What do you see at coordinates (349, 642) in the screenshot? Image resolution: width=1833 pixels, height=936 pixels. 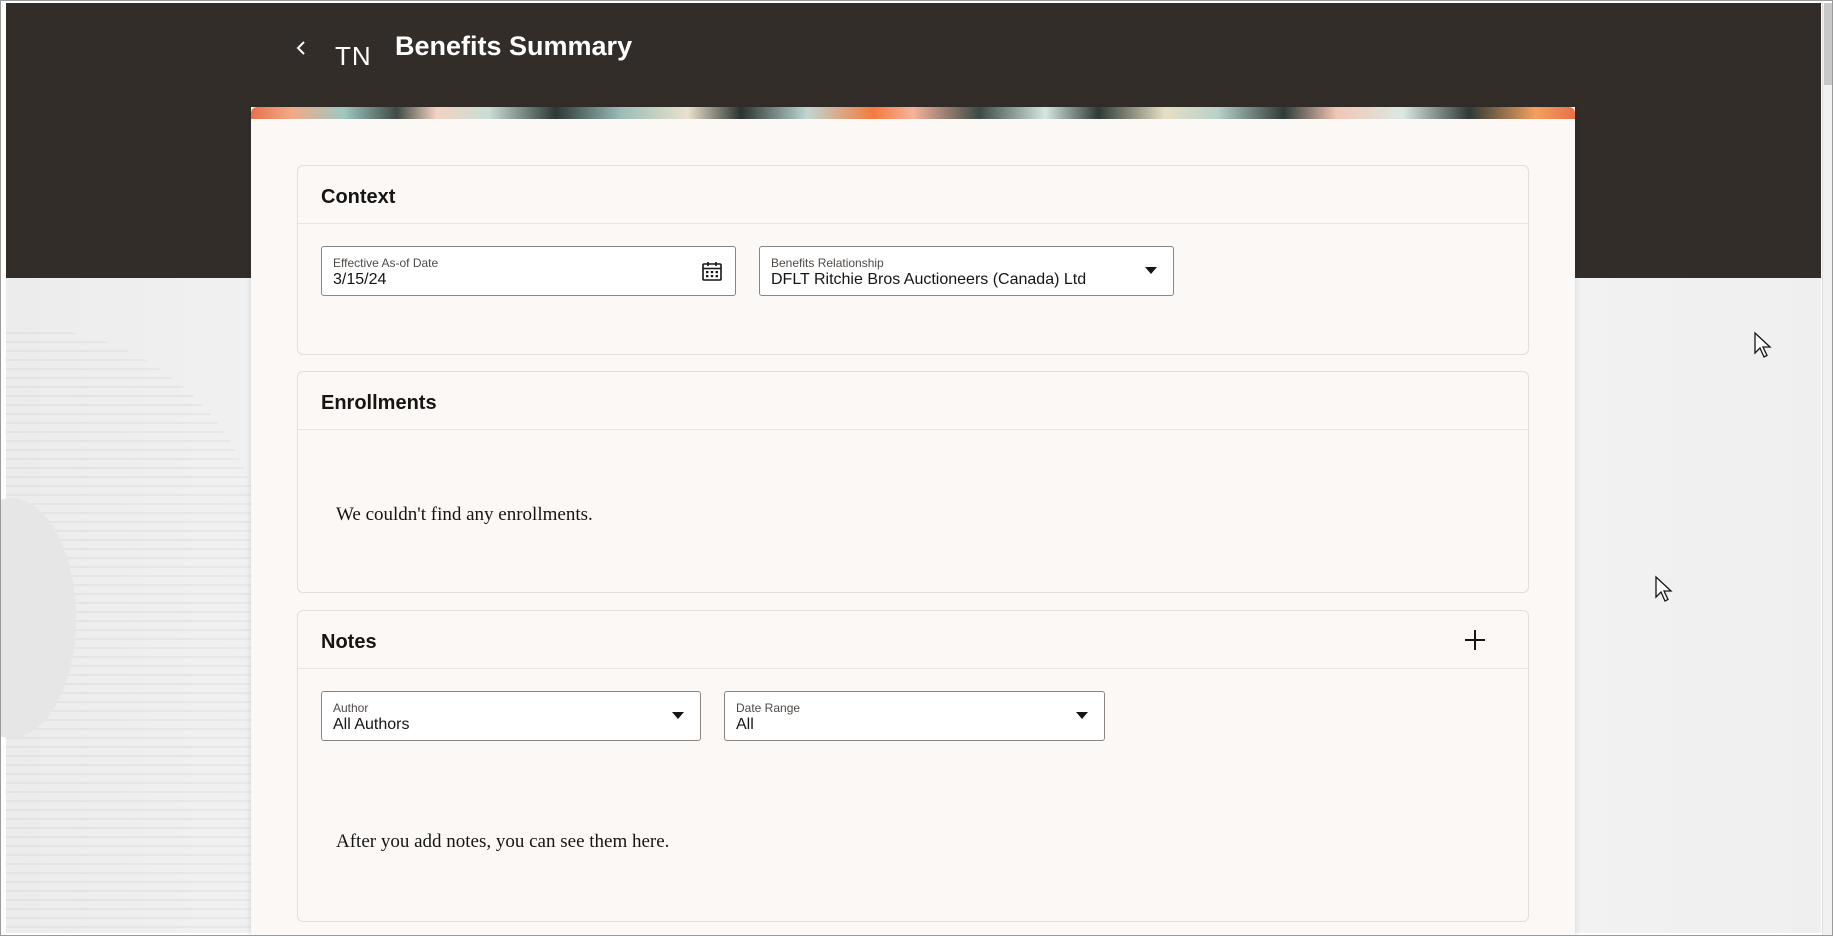 I see `notes-title: Notes` at bounding box center [349, 642].